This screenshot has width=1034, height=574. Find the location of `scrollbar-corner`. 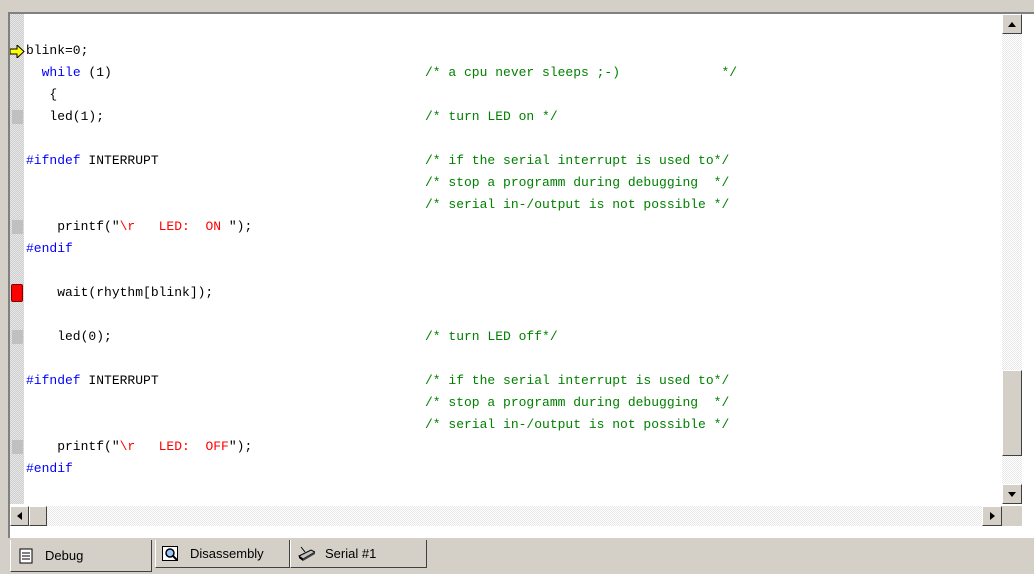

scrollbar-corner is located at coordinates (1012, 516).